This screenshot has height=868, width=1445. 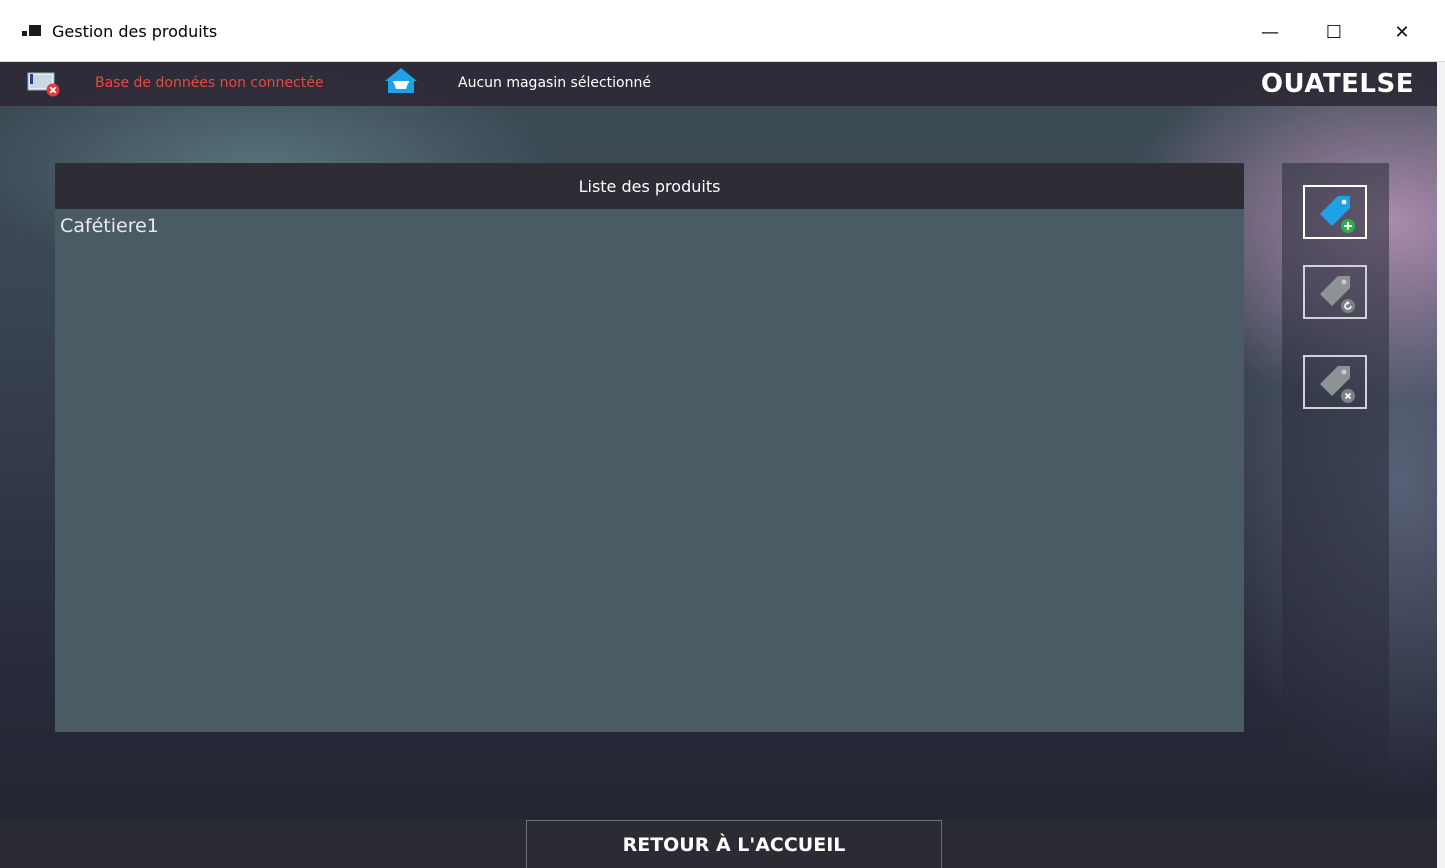 What do you see at coordinates (1334, 32) in the screenshot?
I see `maximize-button: ☐` at bounding box center [1334, 32].